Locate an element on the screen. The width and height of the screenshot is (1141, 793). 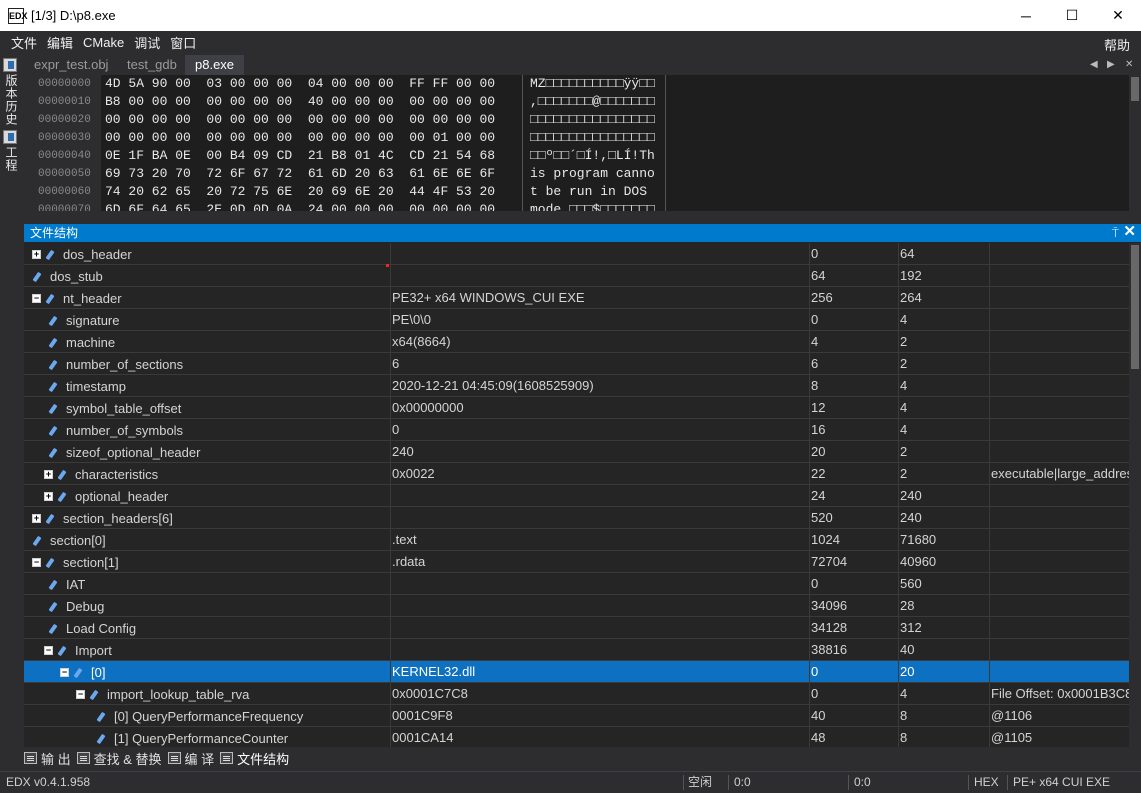
tree-row-name-cell: [0] QueryPerformanceFrequency is located at coordinates (207, 716).